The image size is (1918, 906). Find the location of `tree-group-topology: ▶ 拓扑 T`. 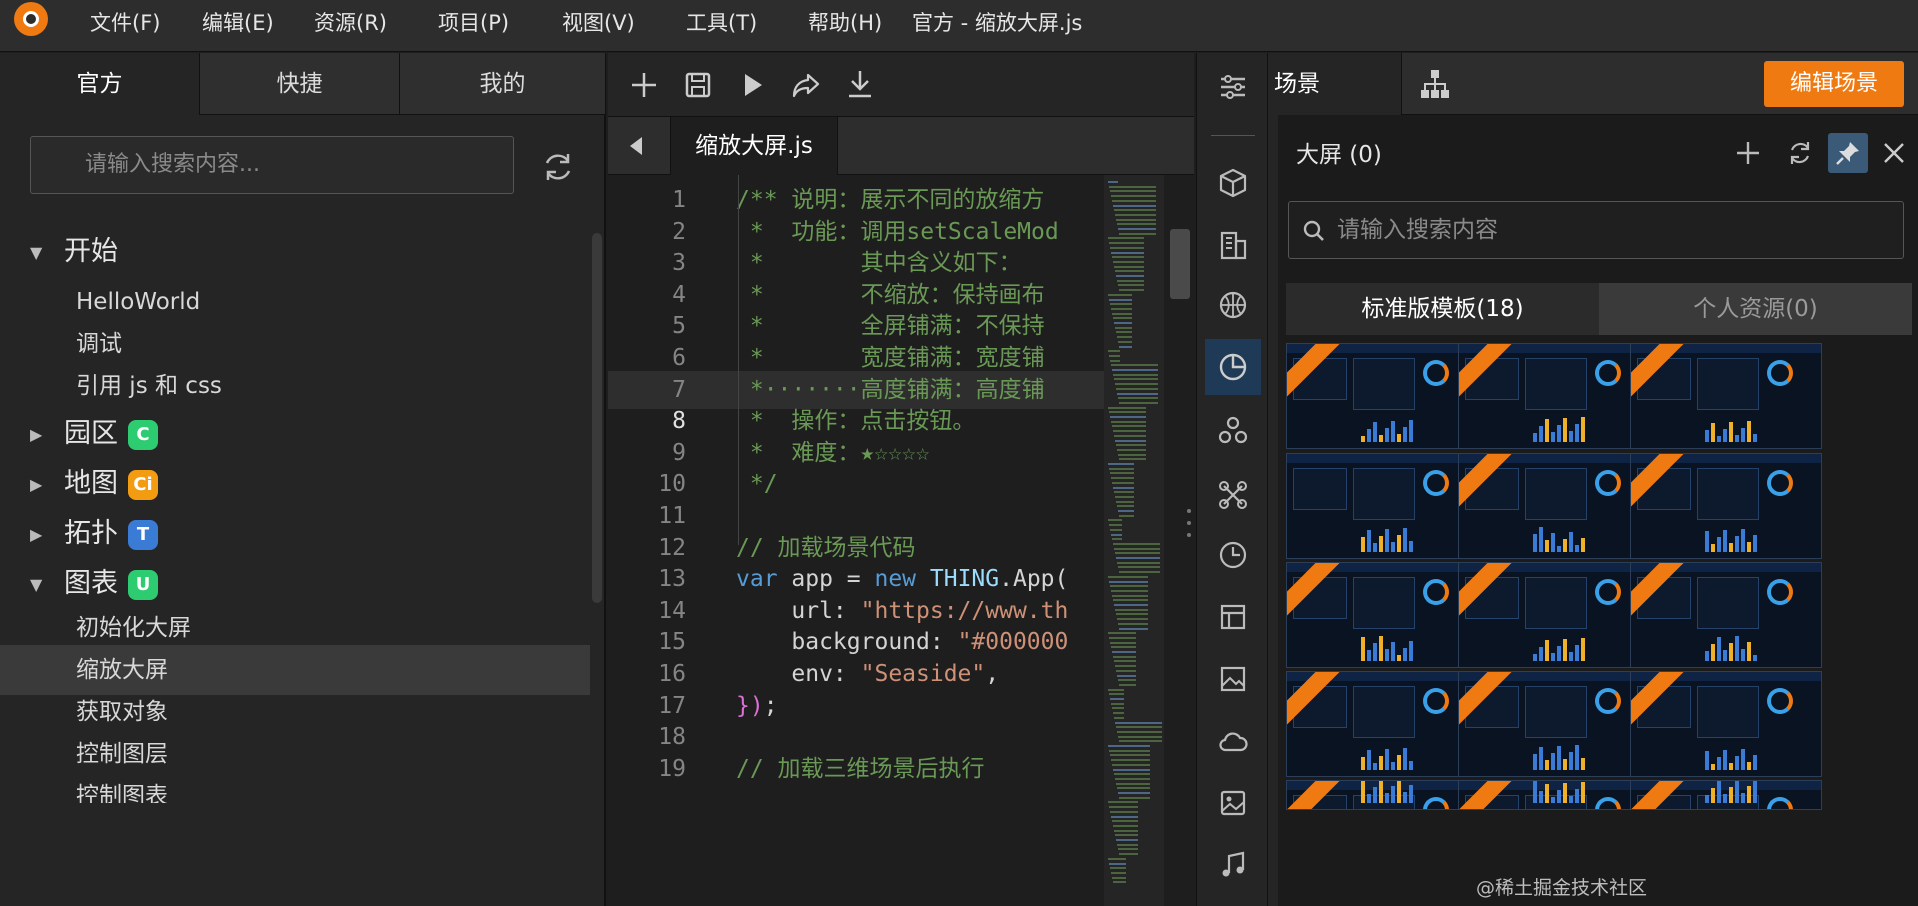

tree-group-topology: ▶ 拓扑 T is located at coordinates (94, 534).